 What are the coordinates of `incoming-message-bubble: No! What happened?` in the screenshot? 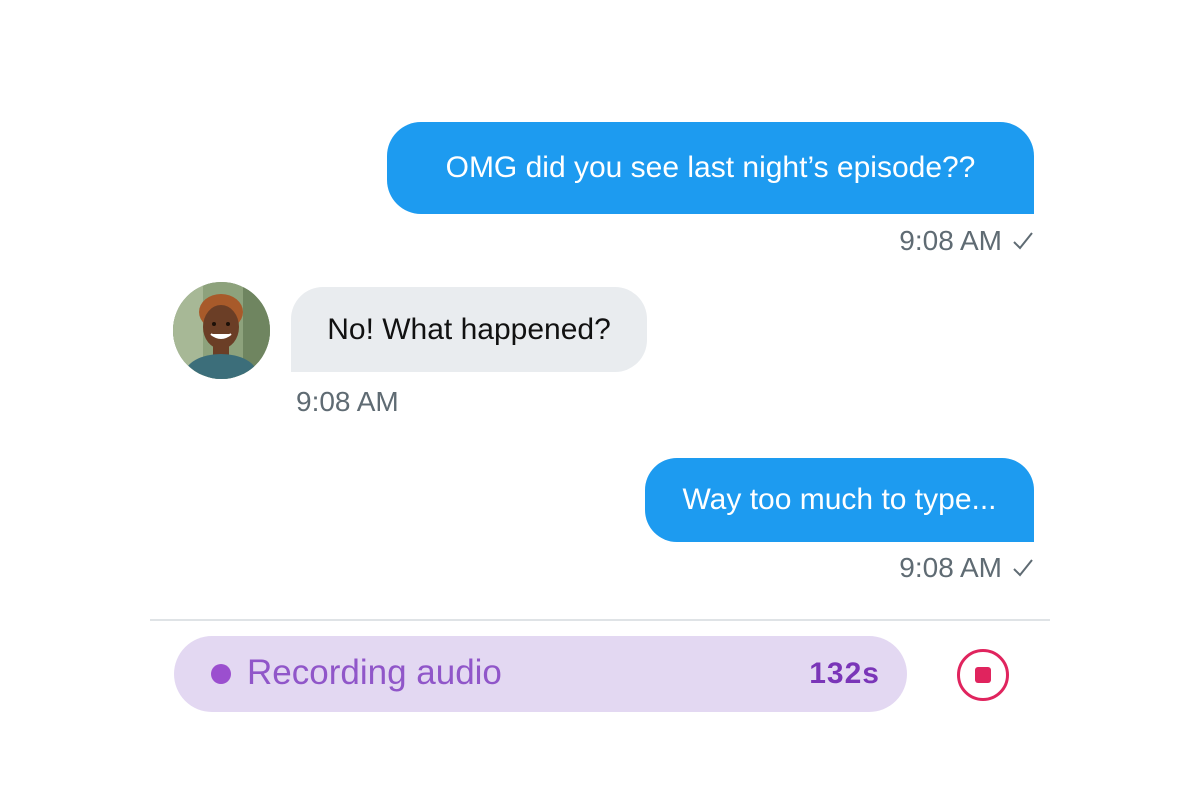 It's located at (469, 329).